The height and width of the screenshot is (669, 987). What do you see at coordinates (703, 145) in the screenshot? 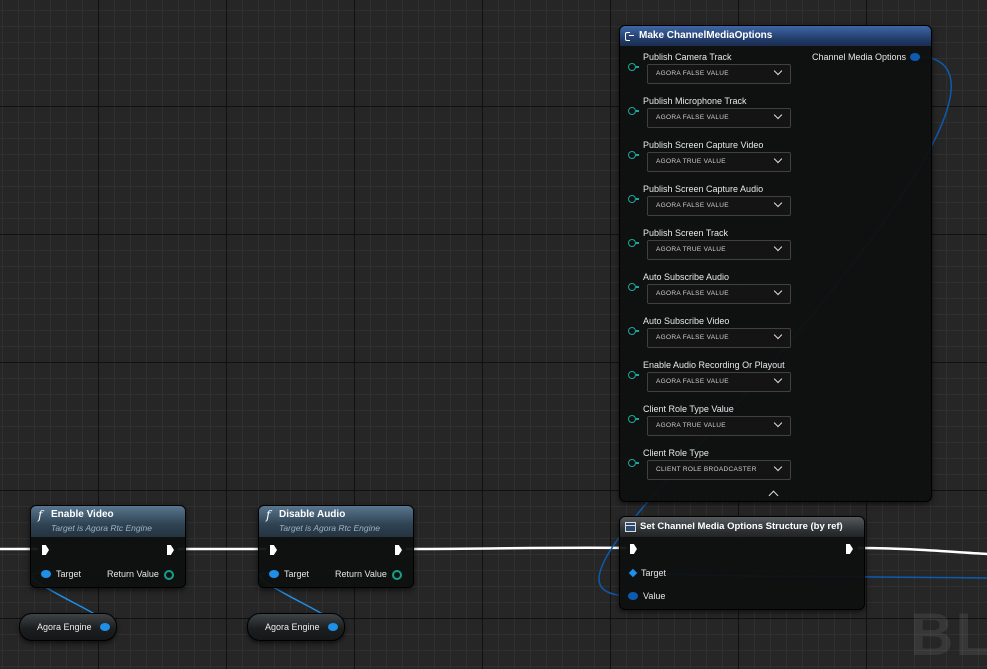
I see `field-label: Publish Screen Capture Video` at bounding box center [703, 145].